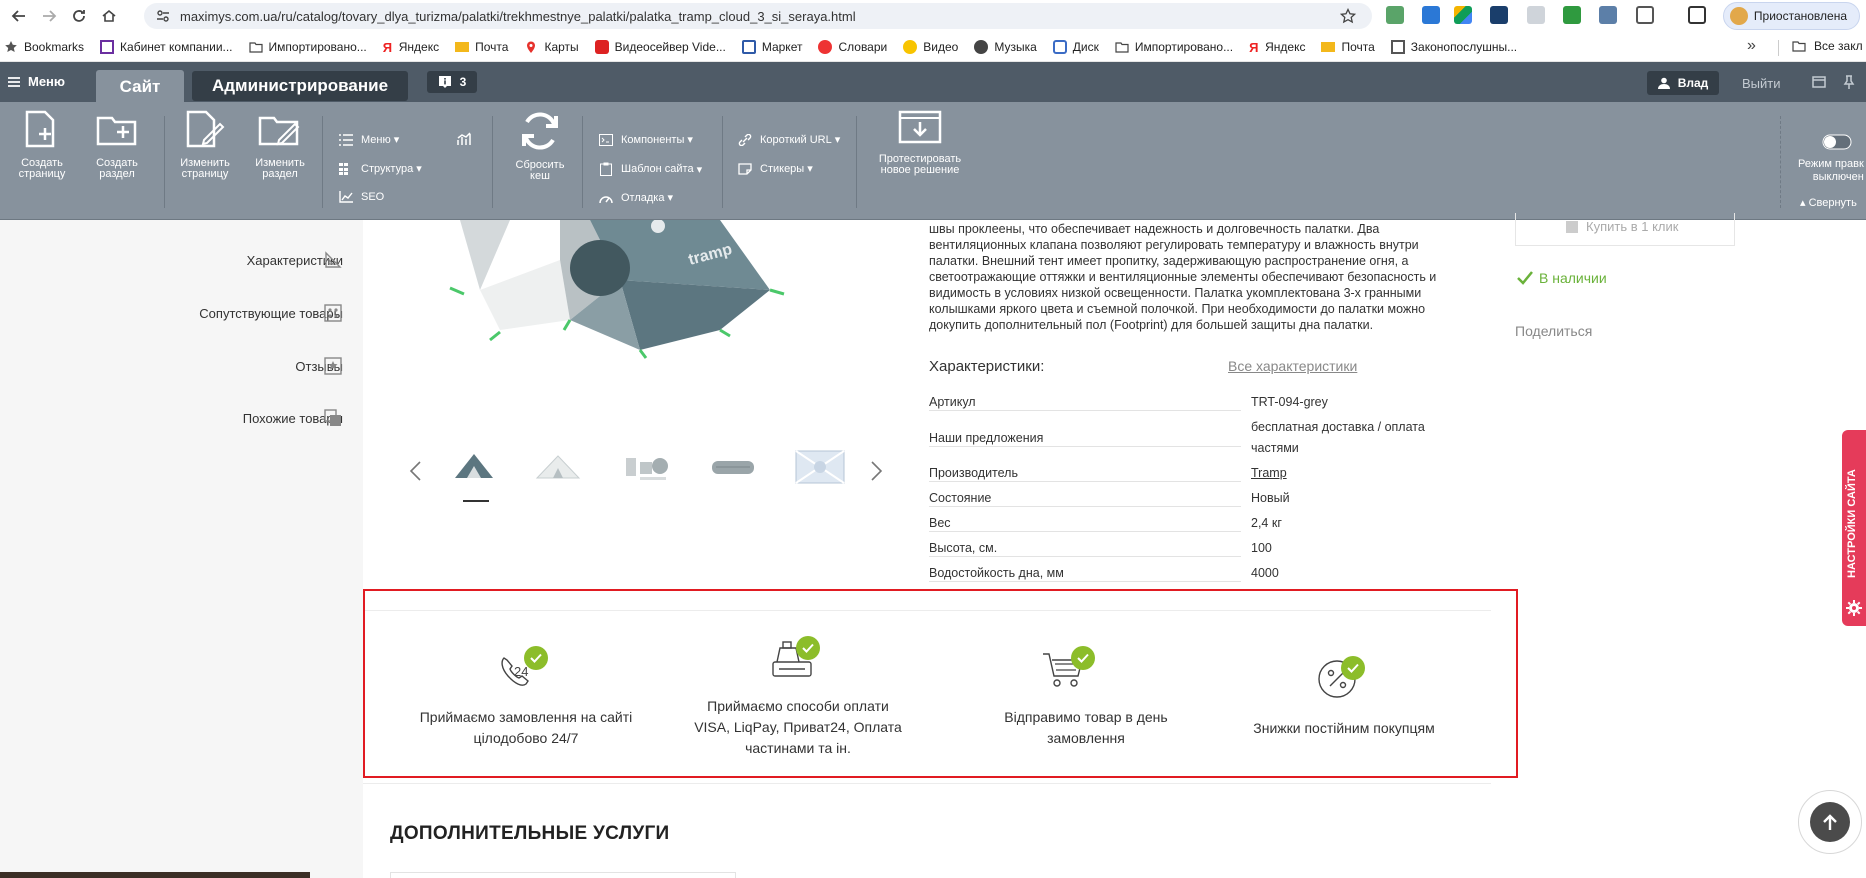  What do you see at coordinates (474, 467) in the screenshot?
I see `thumb-tent-front` at bounding box center [474, 467].